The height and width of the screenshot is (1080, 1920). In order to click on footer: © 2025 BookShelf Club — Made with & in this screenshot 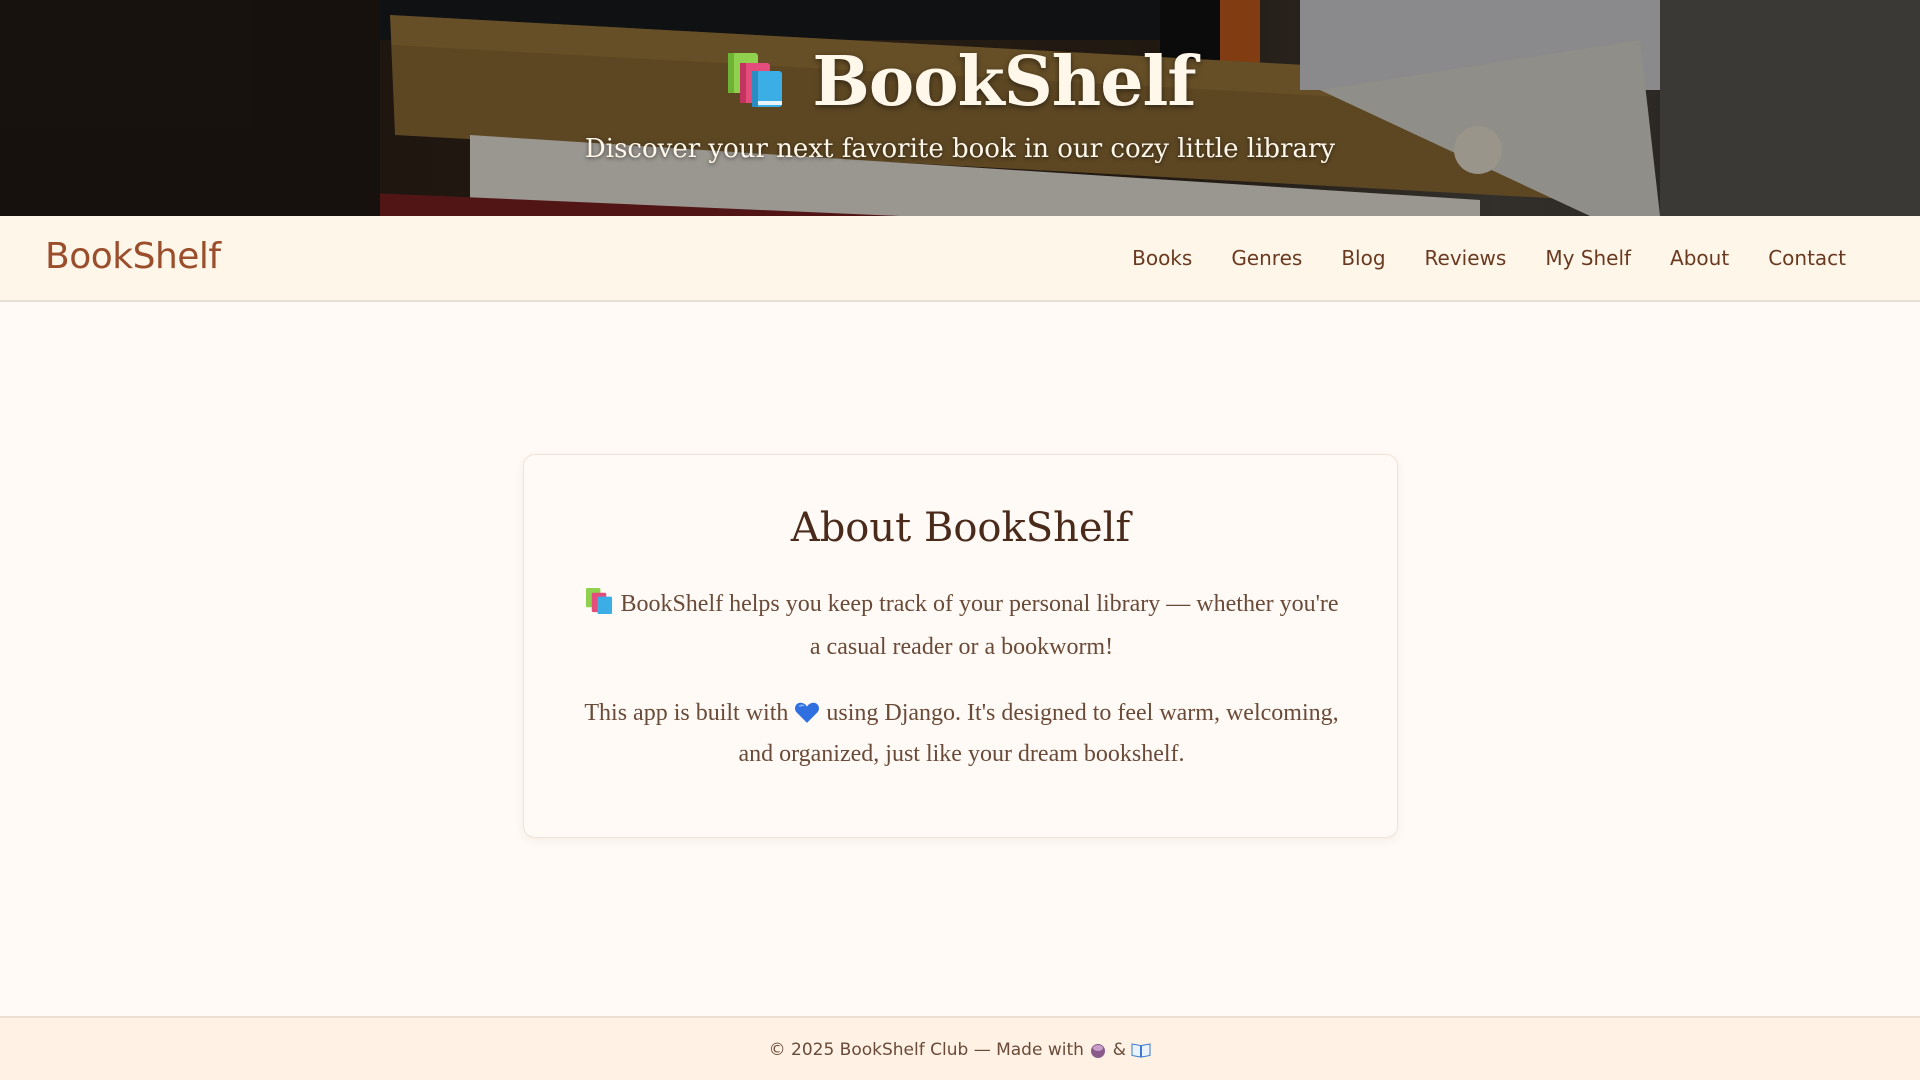, I will do `click(960, 1048)`.